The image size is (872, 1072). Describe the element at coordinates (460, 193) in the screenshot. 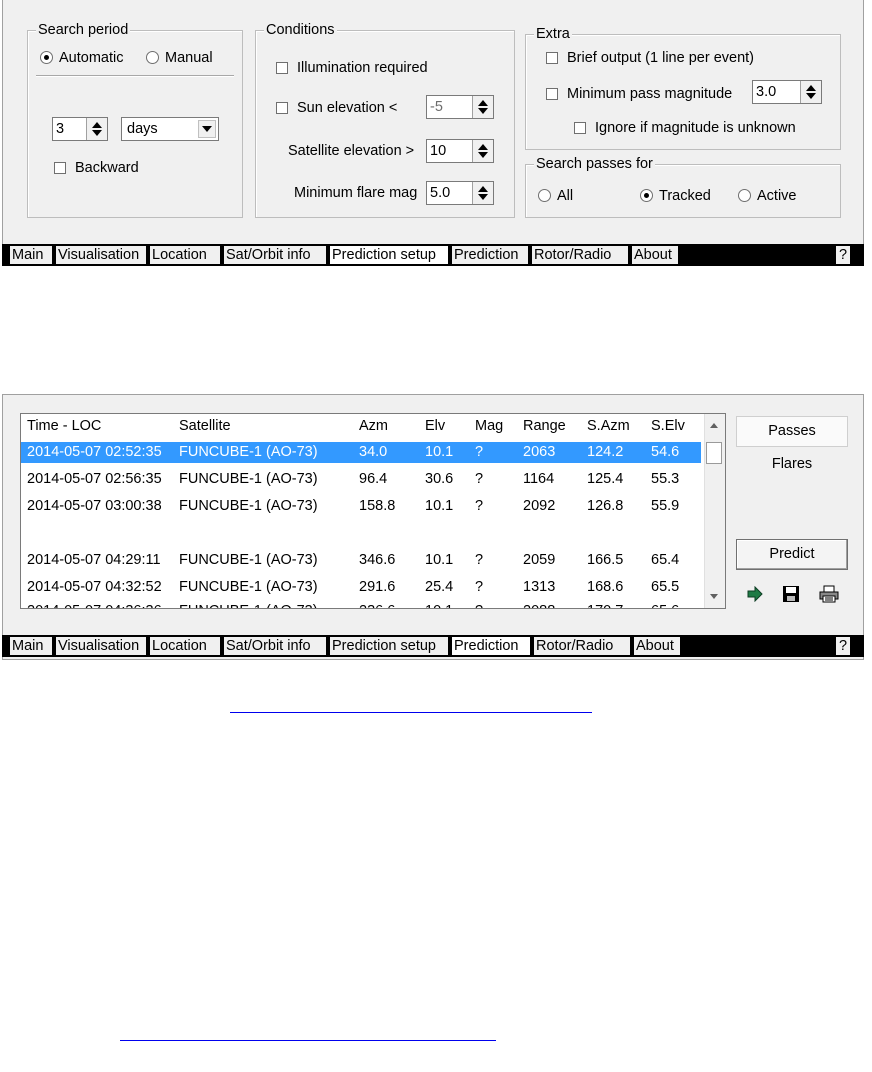

I see `min-flare-spinner: 5.0` at that location.